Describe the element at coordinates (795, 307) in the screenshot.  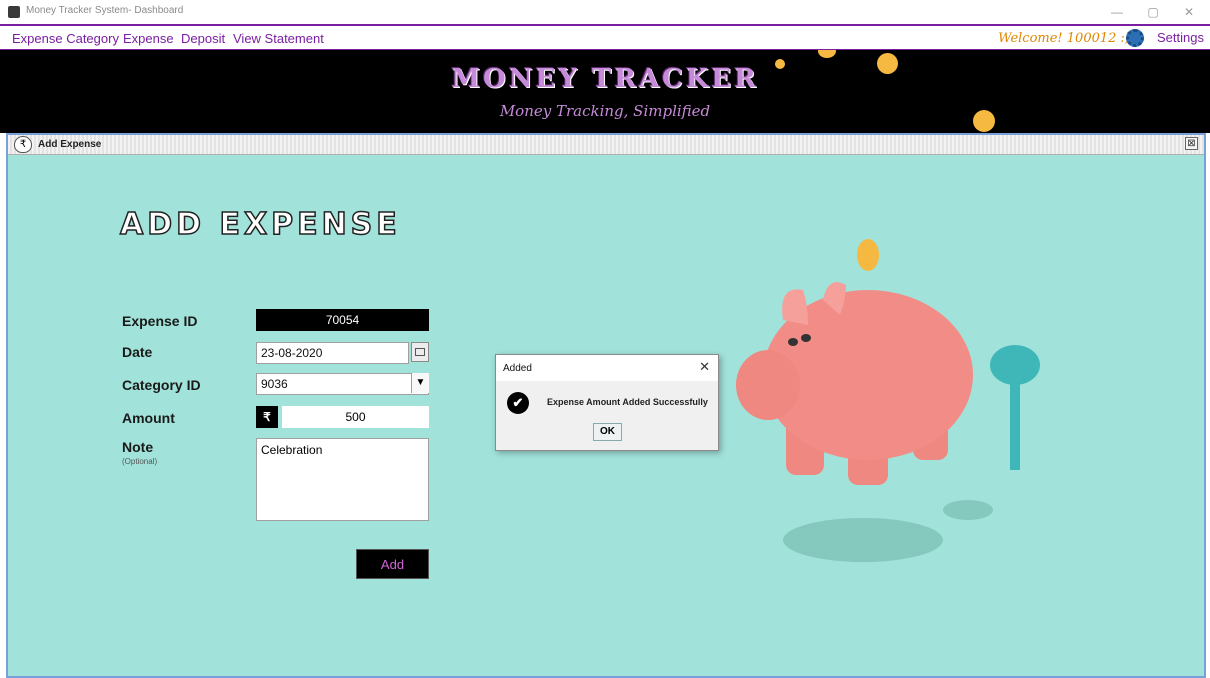
I see `pig-ear-graphic` at that location.